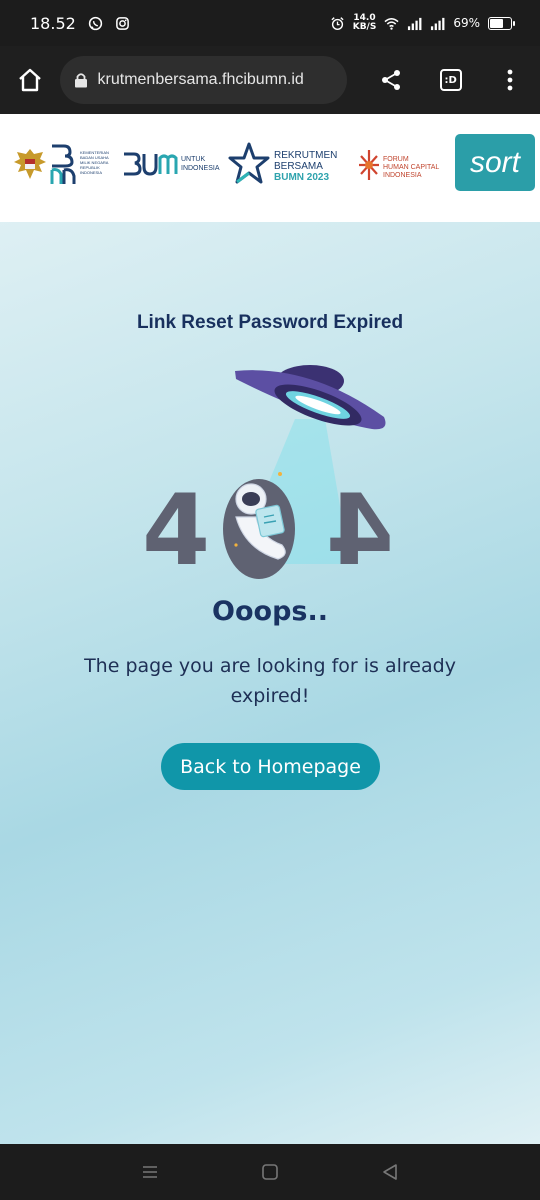 The image size is (540, 1200). I want to click on instagram-icon, so click(122, 23).